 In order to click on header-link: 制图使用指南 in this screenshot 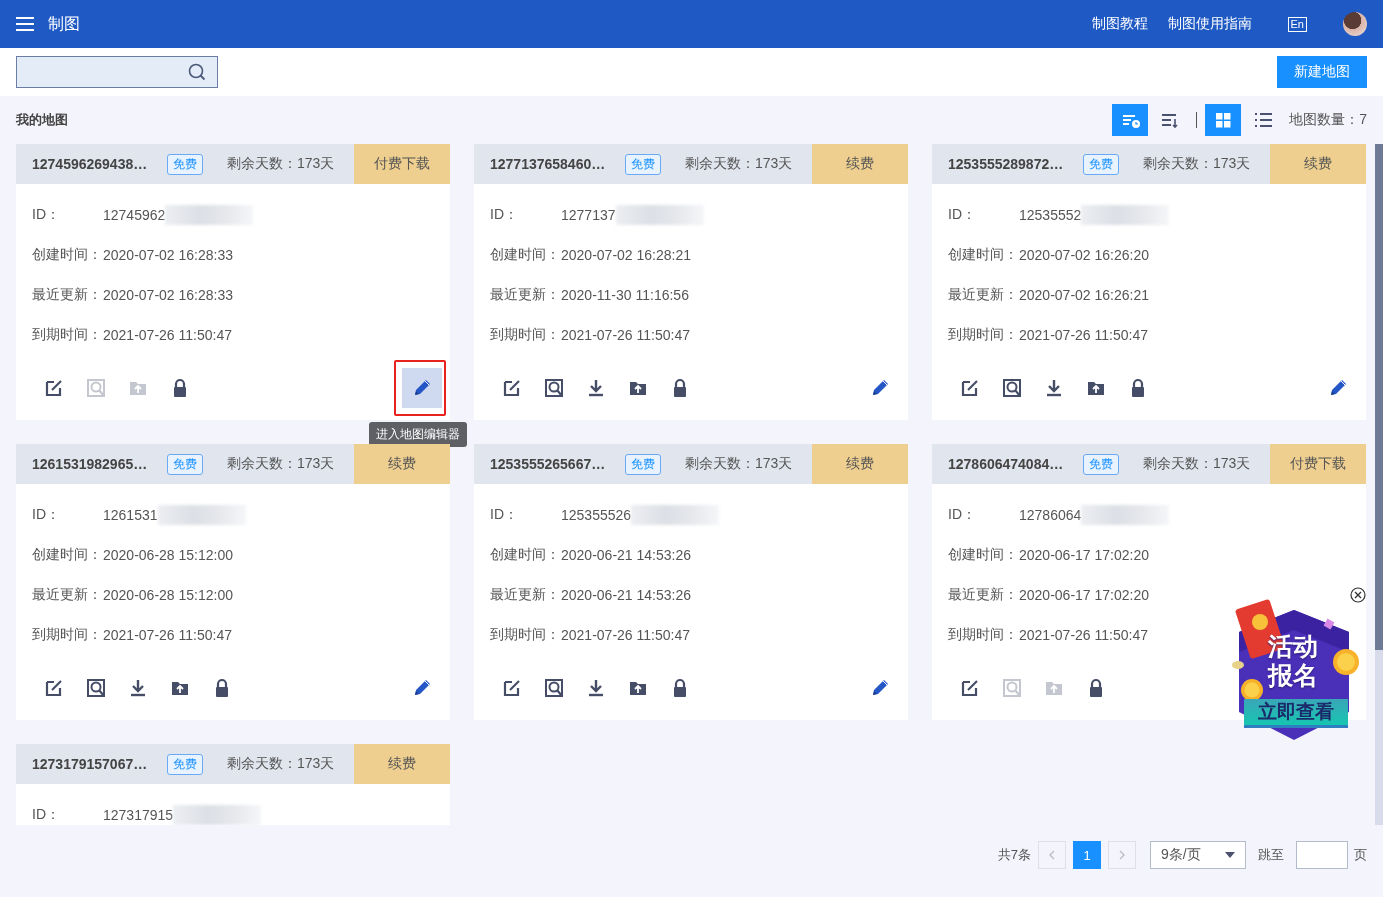, I will do `click(1209, 24)`.